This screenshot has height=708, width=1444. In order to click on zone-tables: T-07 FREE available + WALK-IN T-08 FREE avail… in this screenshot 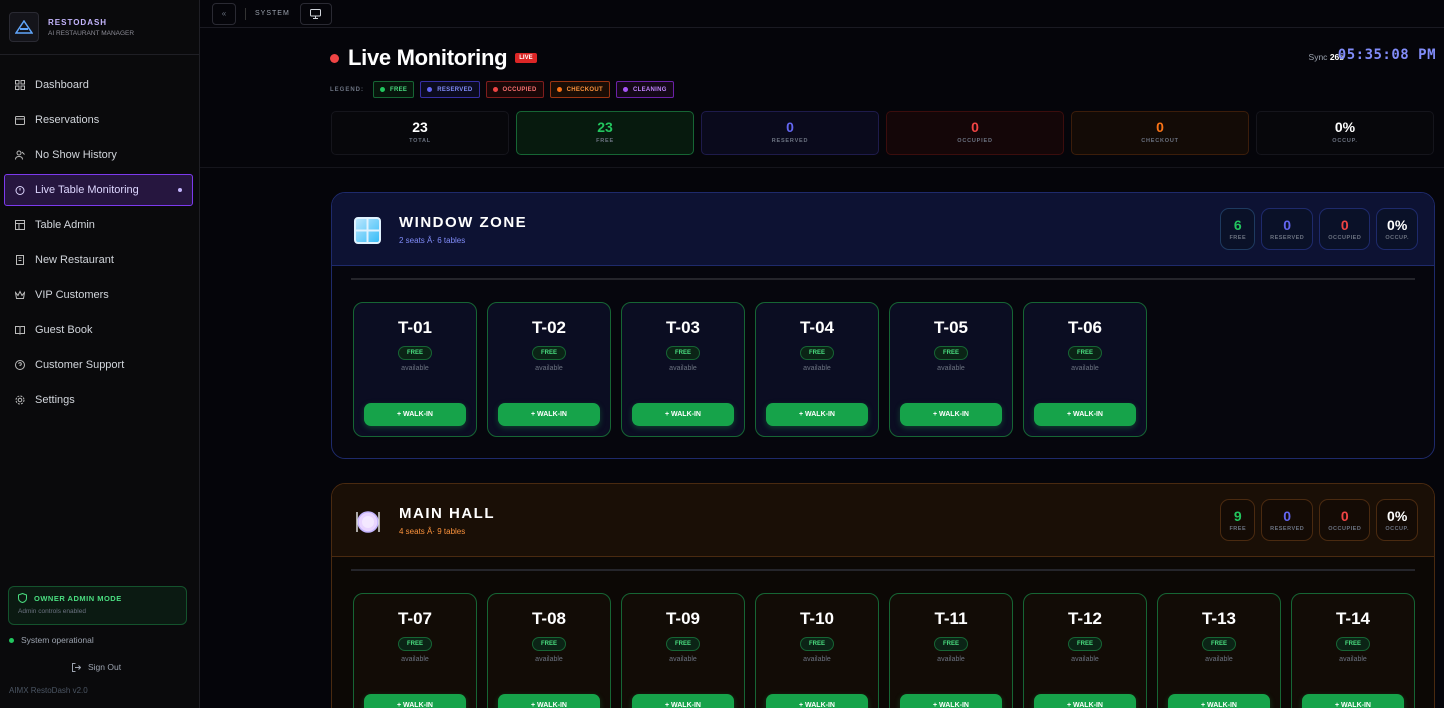, I will do `click(889, 650)`.